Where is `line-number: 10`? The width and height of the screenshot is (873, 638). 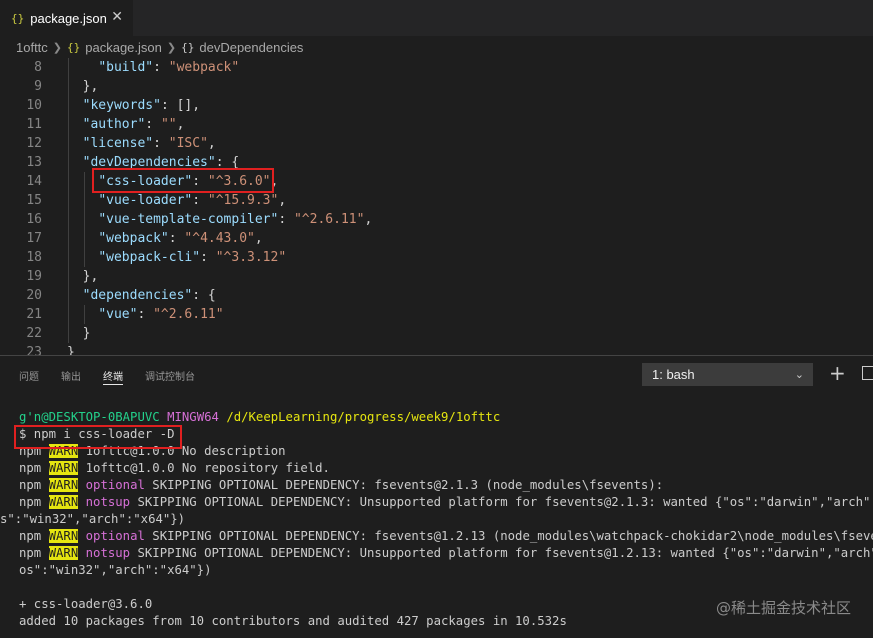
line-number: 10 is located at coordinates (34, 105).